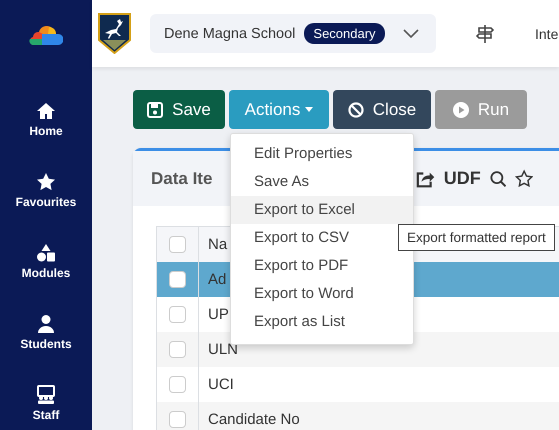  I want to click on column-header: Na, so click(218, 244).